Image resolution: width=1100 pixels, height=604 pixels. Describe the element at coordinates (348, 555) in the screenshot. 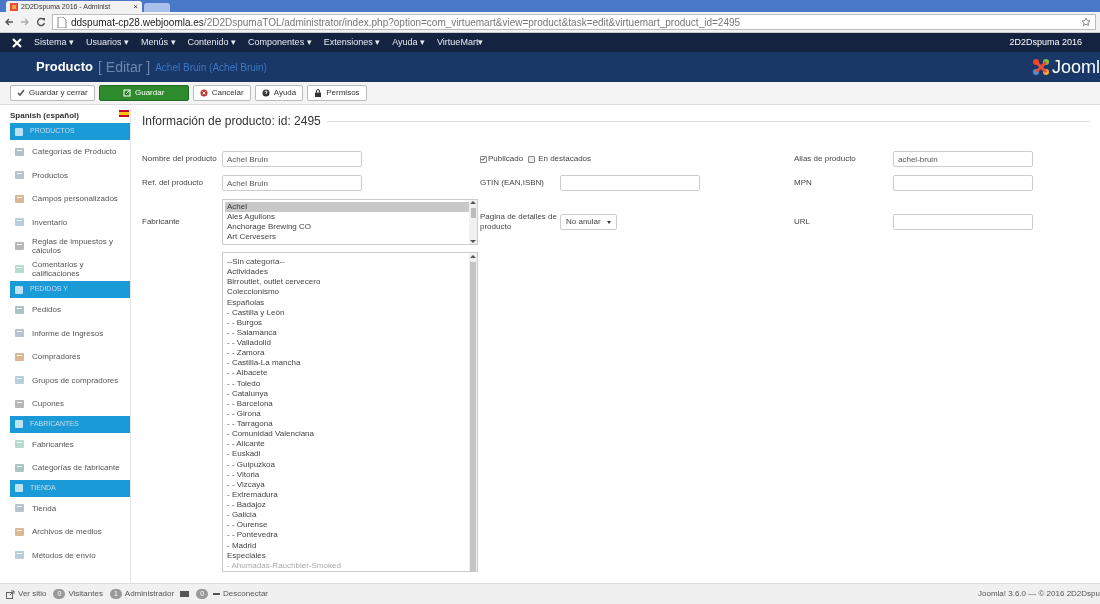

I see `list-option: Especiales` at that location.